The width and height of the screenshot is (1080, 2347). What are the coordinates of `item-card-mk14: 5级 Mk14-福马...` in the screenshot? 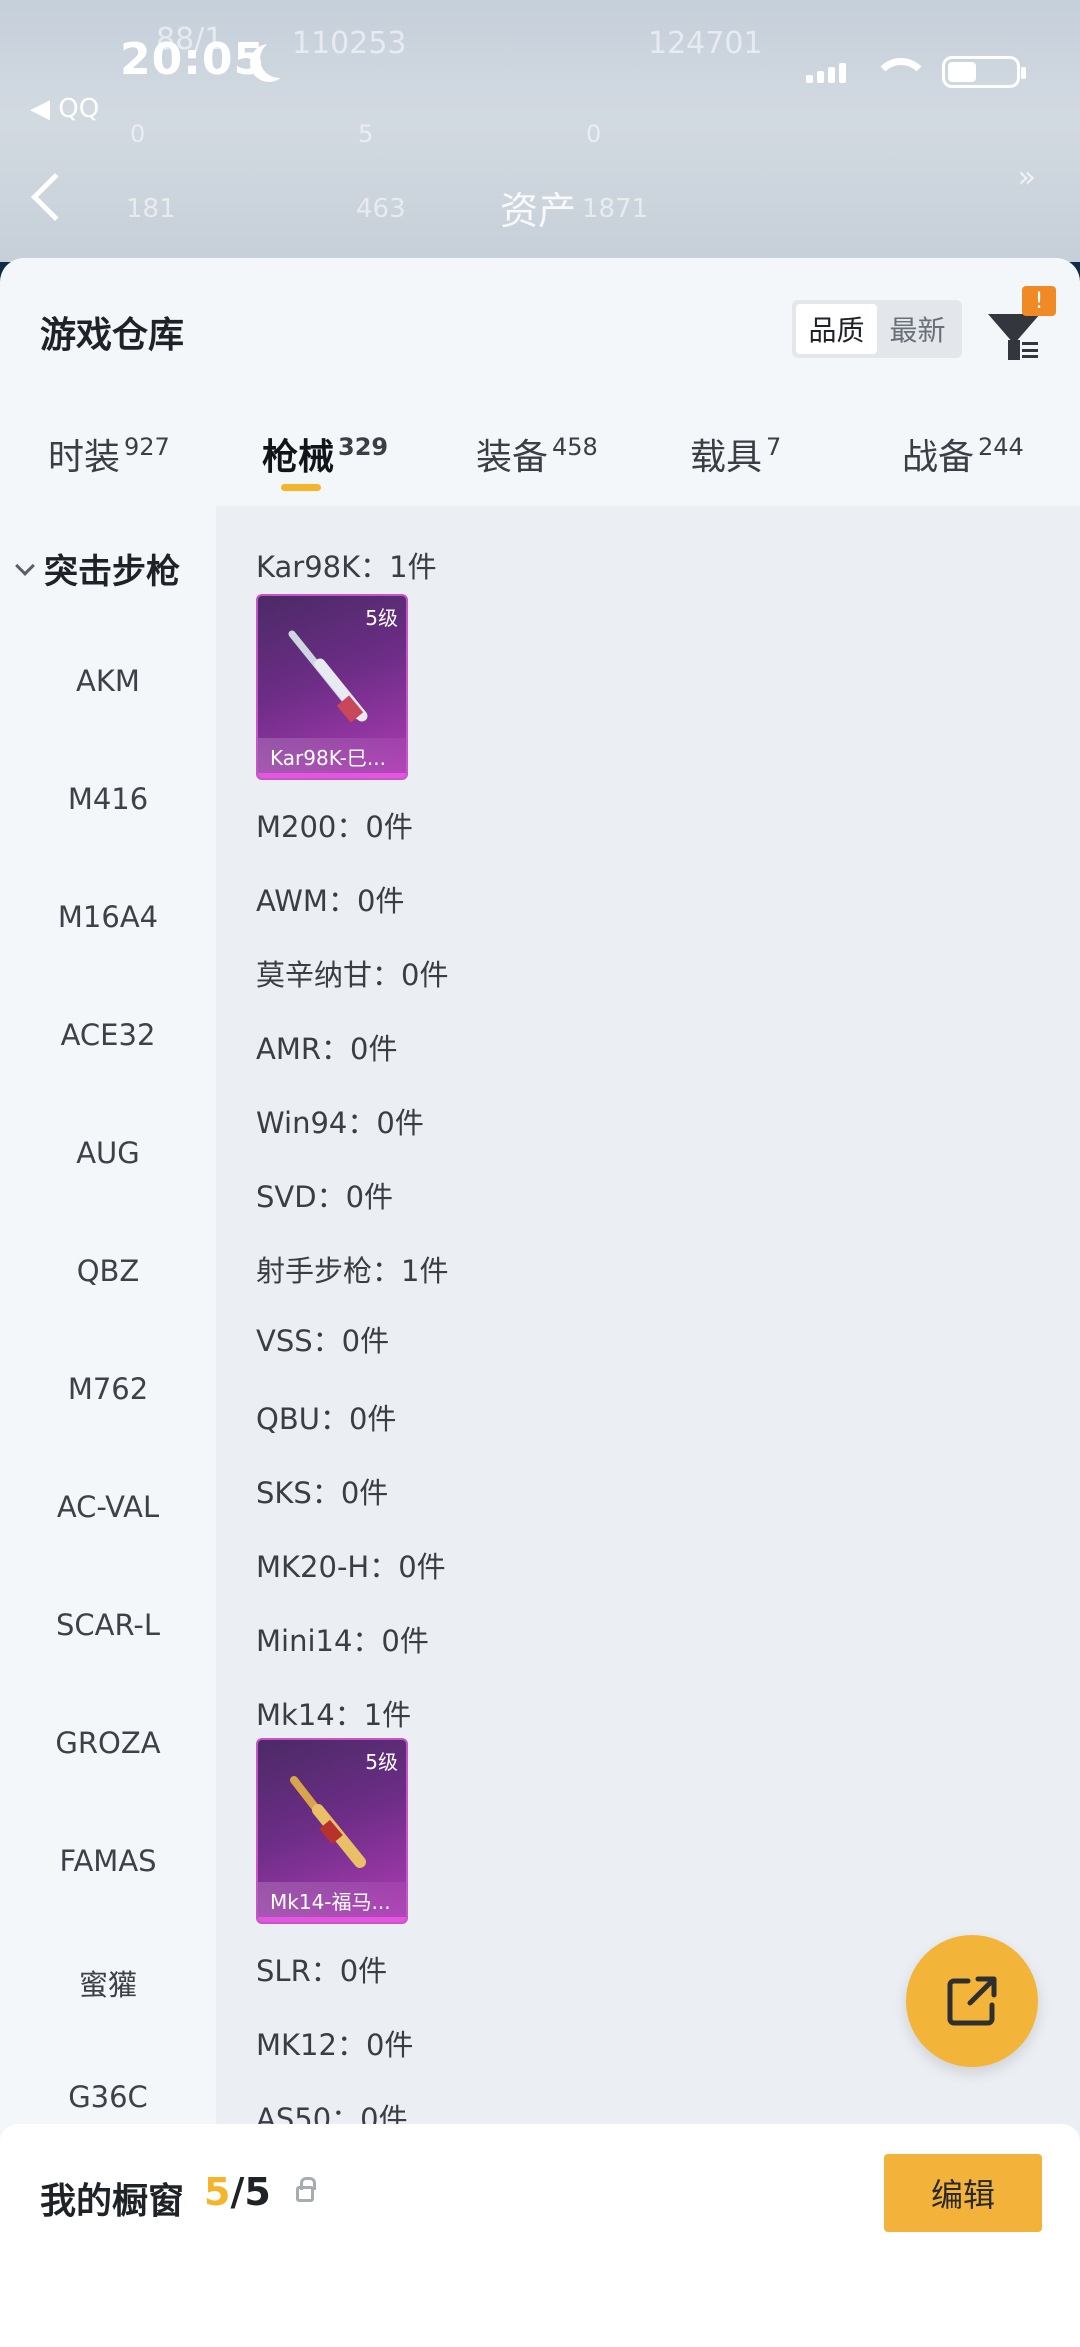 It's located at (332, 1831).